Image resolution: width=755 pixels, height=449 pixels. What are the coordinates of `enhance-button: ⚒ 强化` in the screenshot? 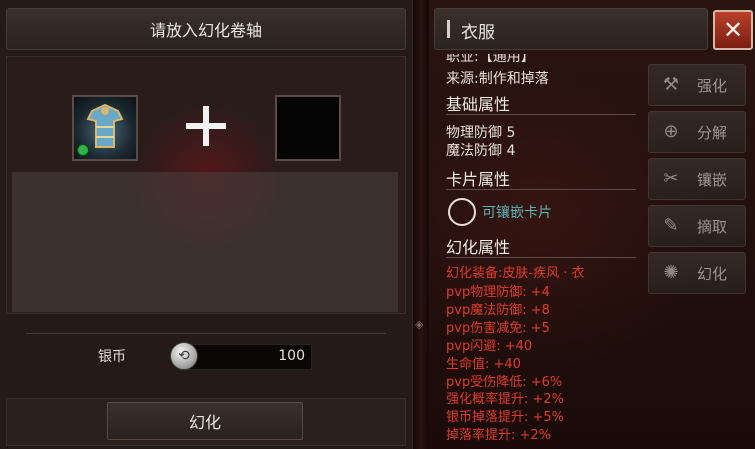 It's located at (697, 85).